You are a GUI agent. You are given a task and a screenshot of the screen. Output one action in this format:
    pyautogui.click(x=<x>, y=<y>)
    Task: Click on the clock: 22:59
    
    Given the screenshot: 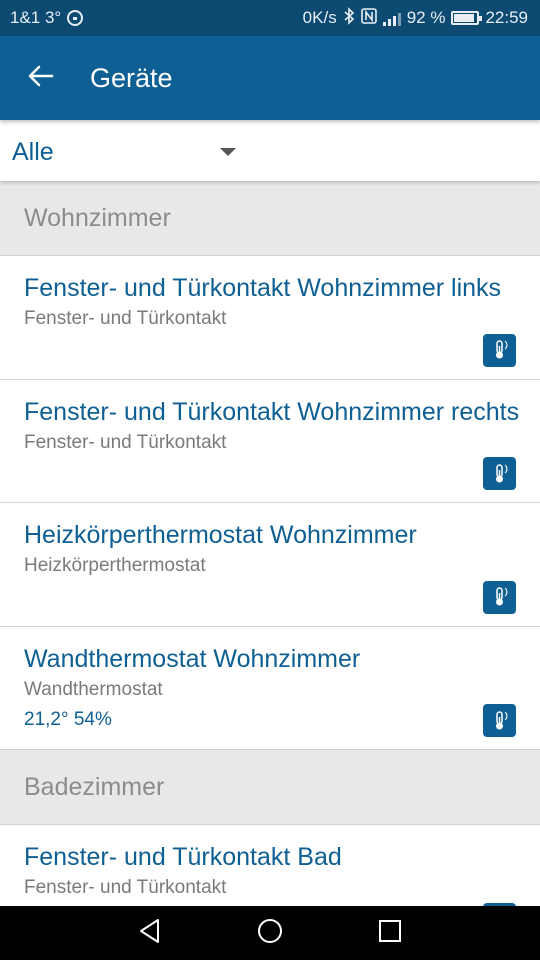 What is the action you would take?
    pyautogui.click(x=506, y=17)
    